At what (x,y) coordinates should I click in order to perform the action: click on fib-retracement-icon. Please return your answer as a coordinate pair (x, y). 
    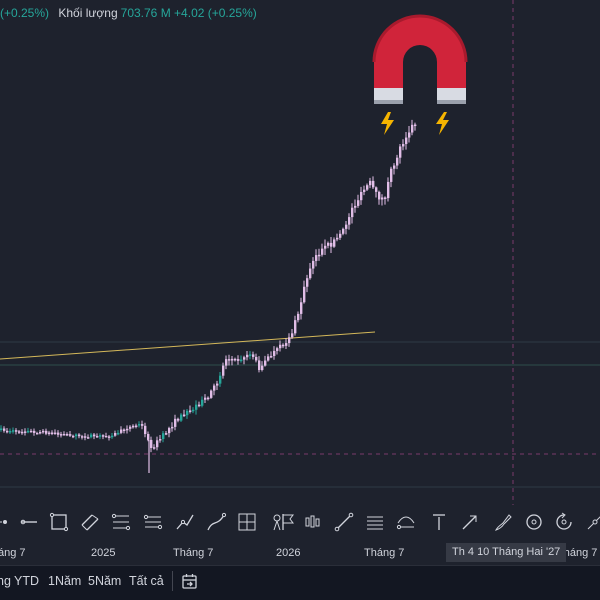
    Looking at the image, I should click on (121, 522).